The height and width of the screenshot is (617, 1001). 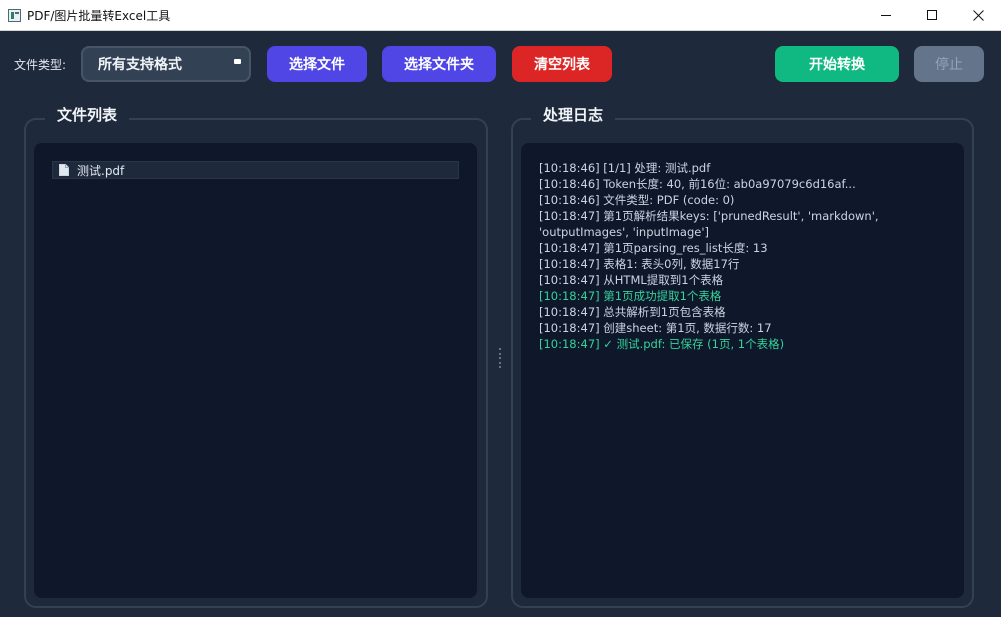 I want to click on log-line-success: [10:18:47] 第1页成功提取1个表格, so click(x=630, y=296).